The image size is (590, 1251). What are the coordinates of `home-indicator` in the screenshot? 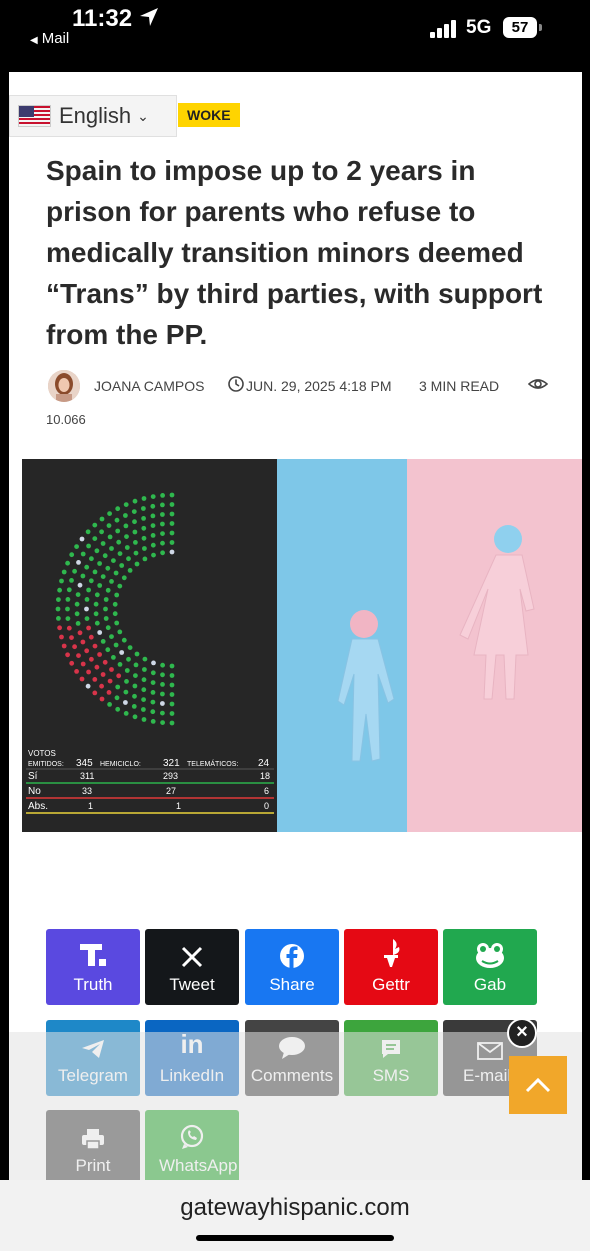 It's located at (295, 1238).